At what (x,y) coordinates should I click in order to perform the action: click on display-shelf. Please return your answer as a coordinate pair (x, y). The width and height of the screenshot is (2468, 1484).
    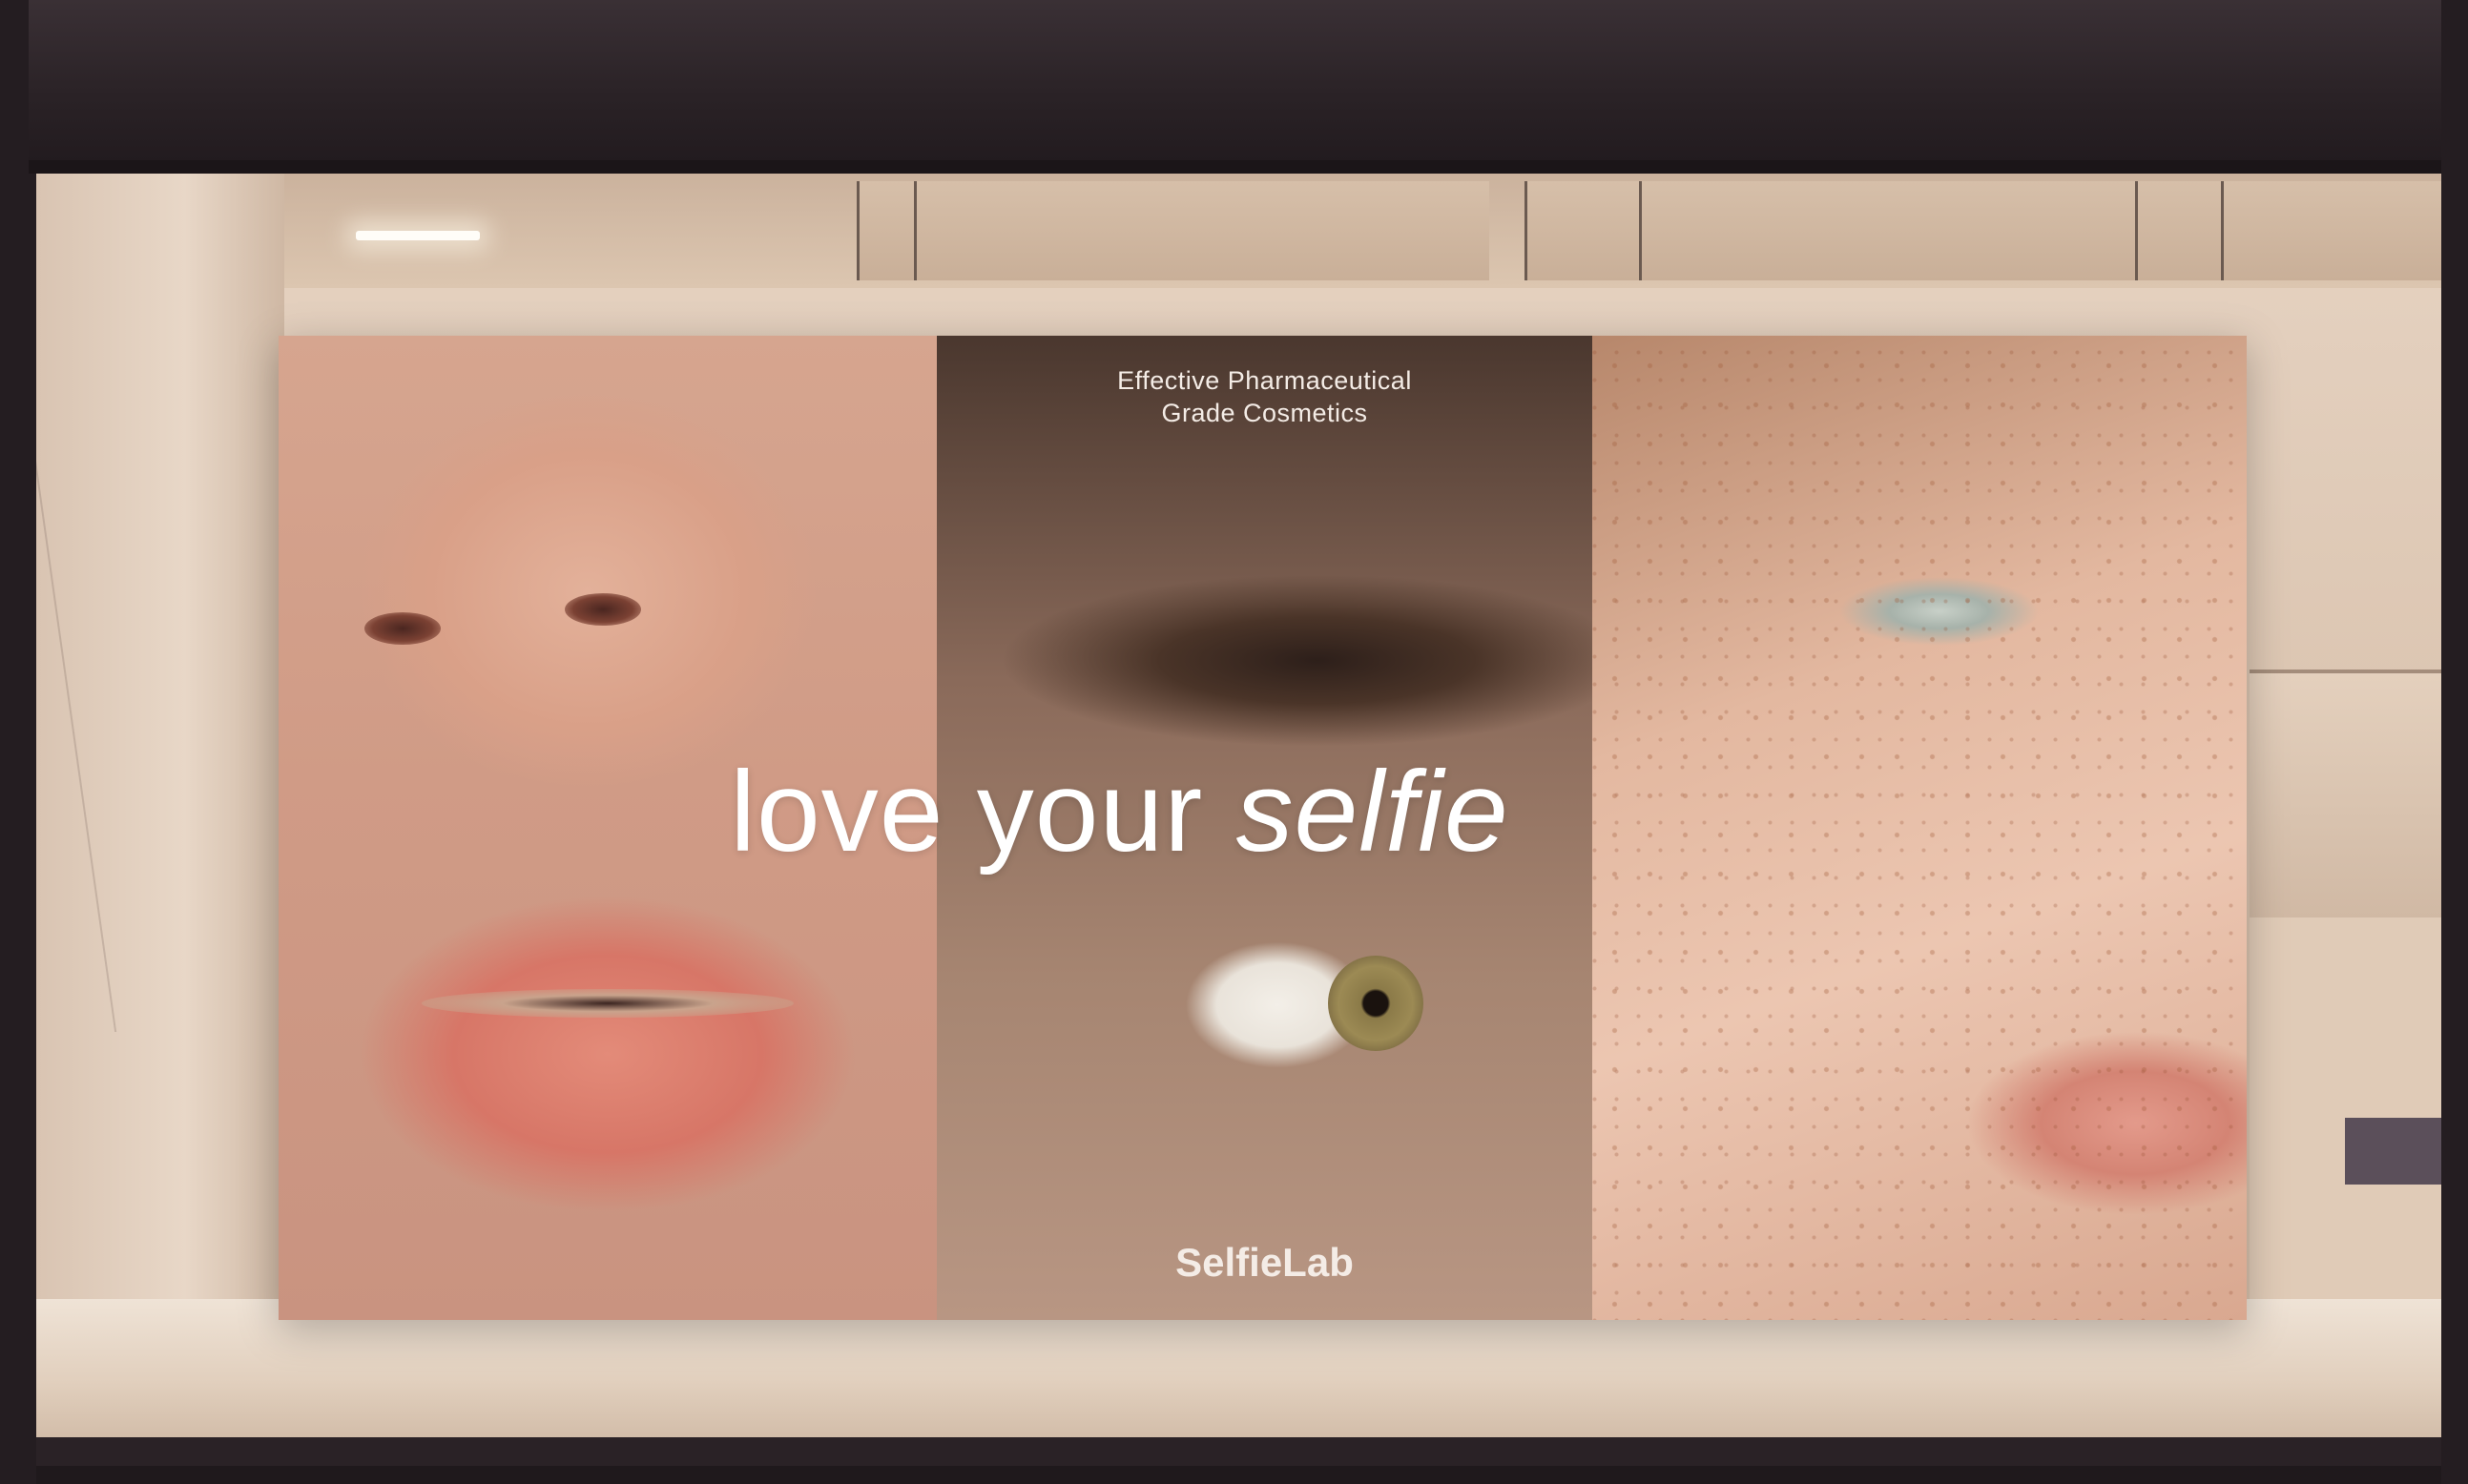
    Looking at the image, I should click on (2359, 814).